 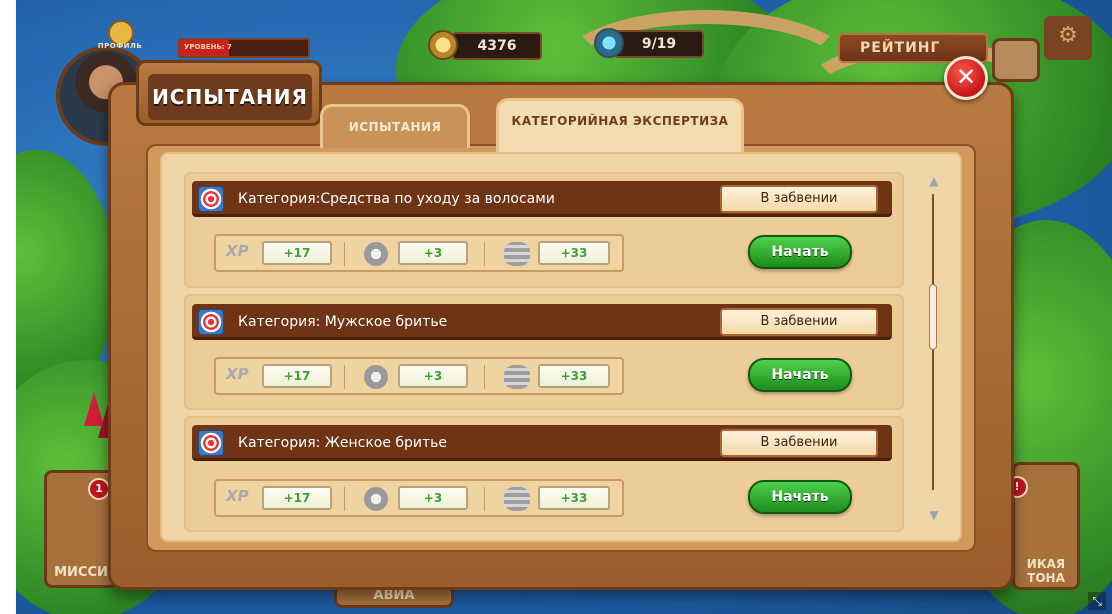 I want to click on tab-challenges: ИСПЫТАНИЯ, so click(x=395, y=126).